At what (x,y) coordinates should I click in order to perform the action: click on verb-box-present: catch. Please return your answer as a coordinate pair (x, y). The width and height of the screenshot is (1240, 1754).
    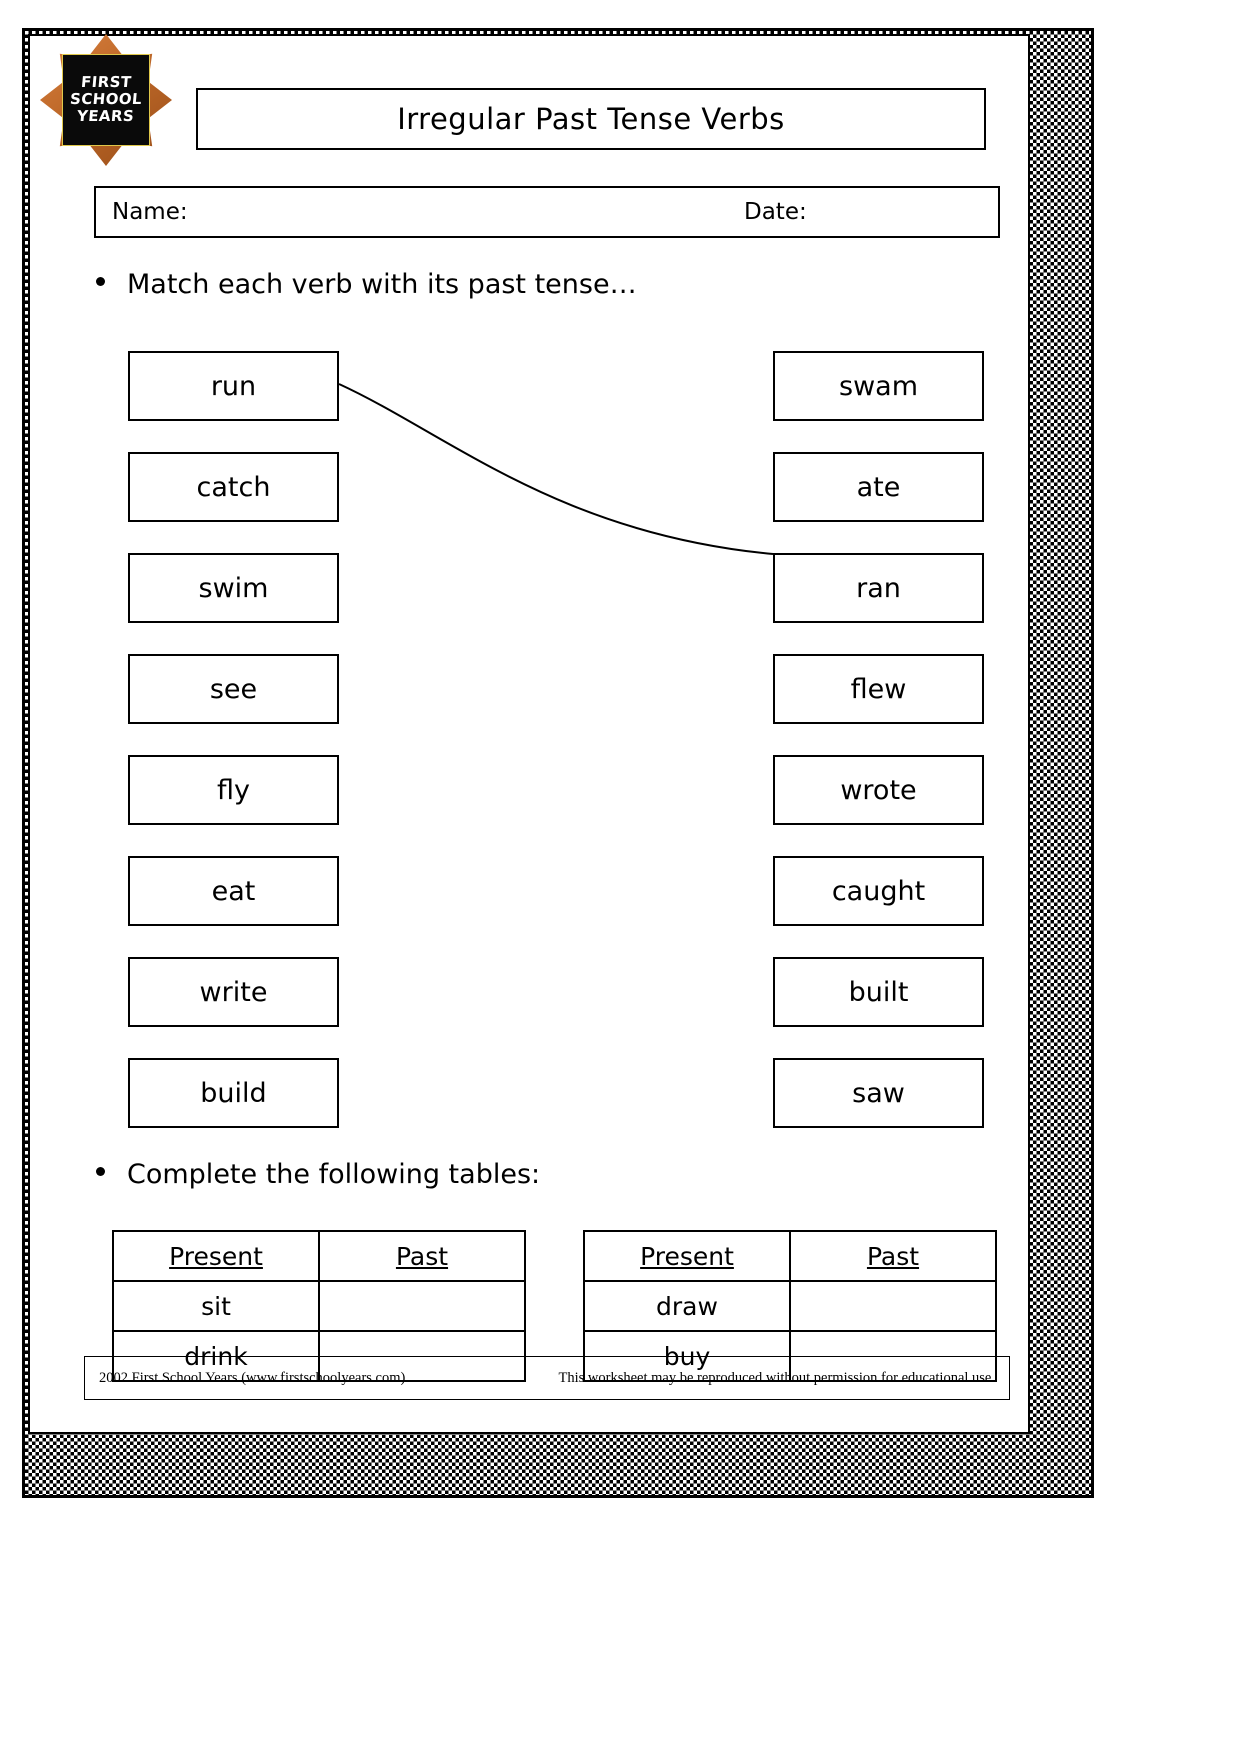
    Looking at the image, I should click on (233, 487).